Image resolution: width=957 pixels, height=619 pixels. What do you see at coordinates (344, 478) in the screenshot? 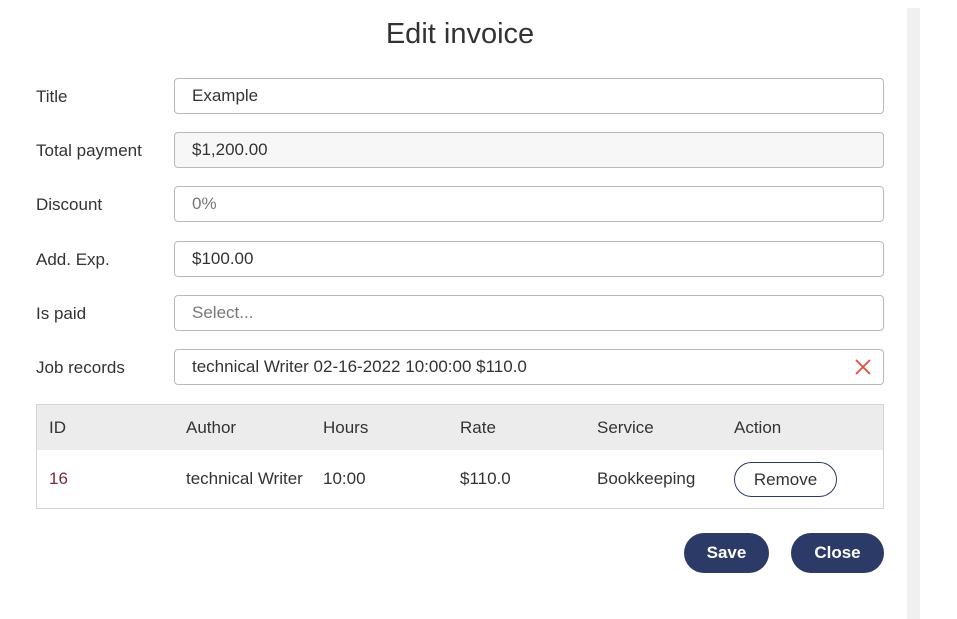
I see `cell-hours: 10:00` at bounding box center [344, 478].